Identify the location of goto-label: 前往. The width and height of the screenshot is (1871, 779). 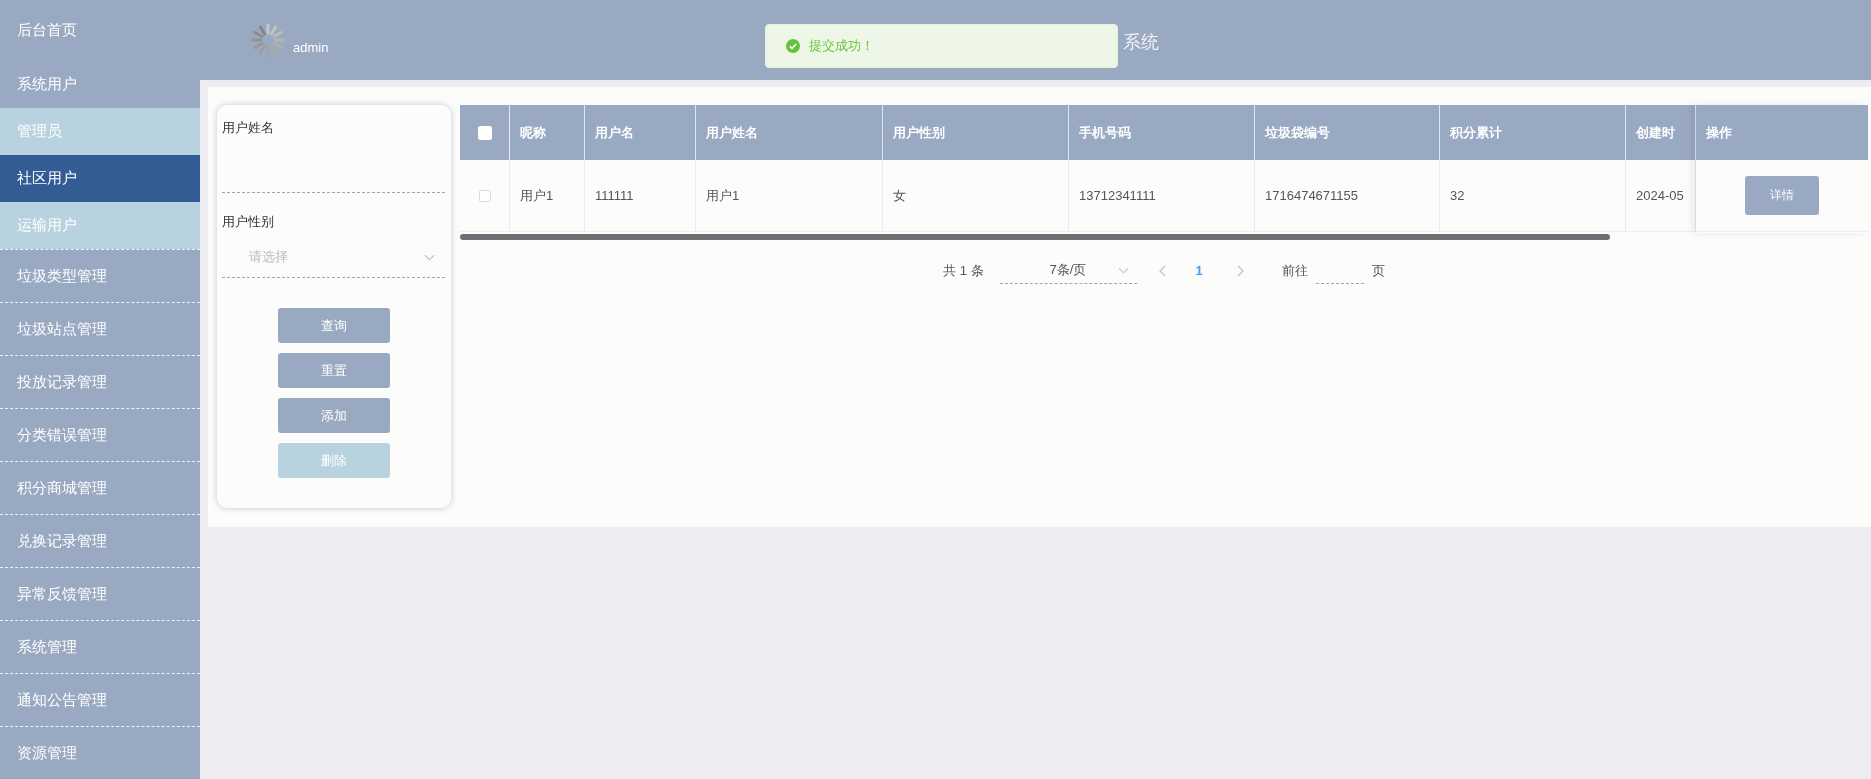
(1294, 270).